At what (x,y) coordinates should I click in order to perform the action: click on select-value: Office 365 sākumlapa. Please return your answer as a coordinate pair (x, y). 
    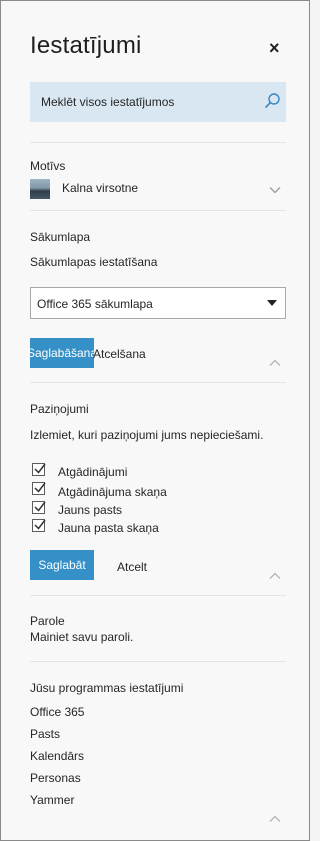
    Looking at the image, I should click on (95, 304).